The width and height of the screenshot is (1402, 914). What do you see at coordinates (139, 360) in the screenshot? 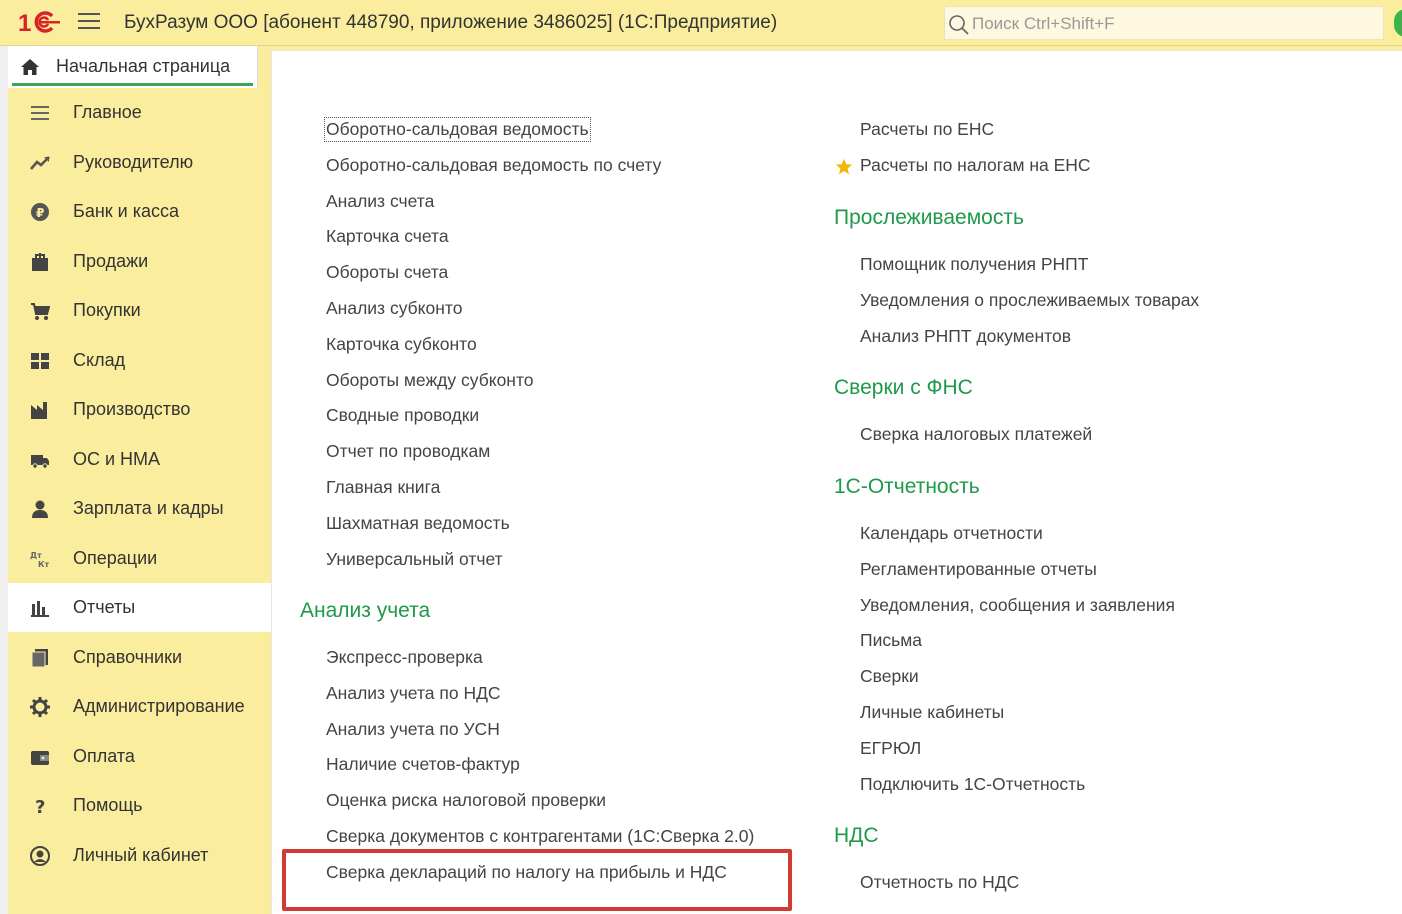
I see `sidebar-item: Склад` at bounding box center [139, 360].